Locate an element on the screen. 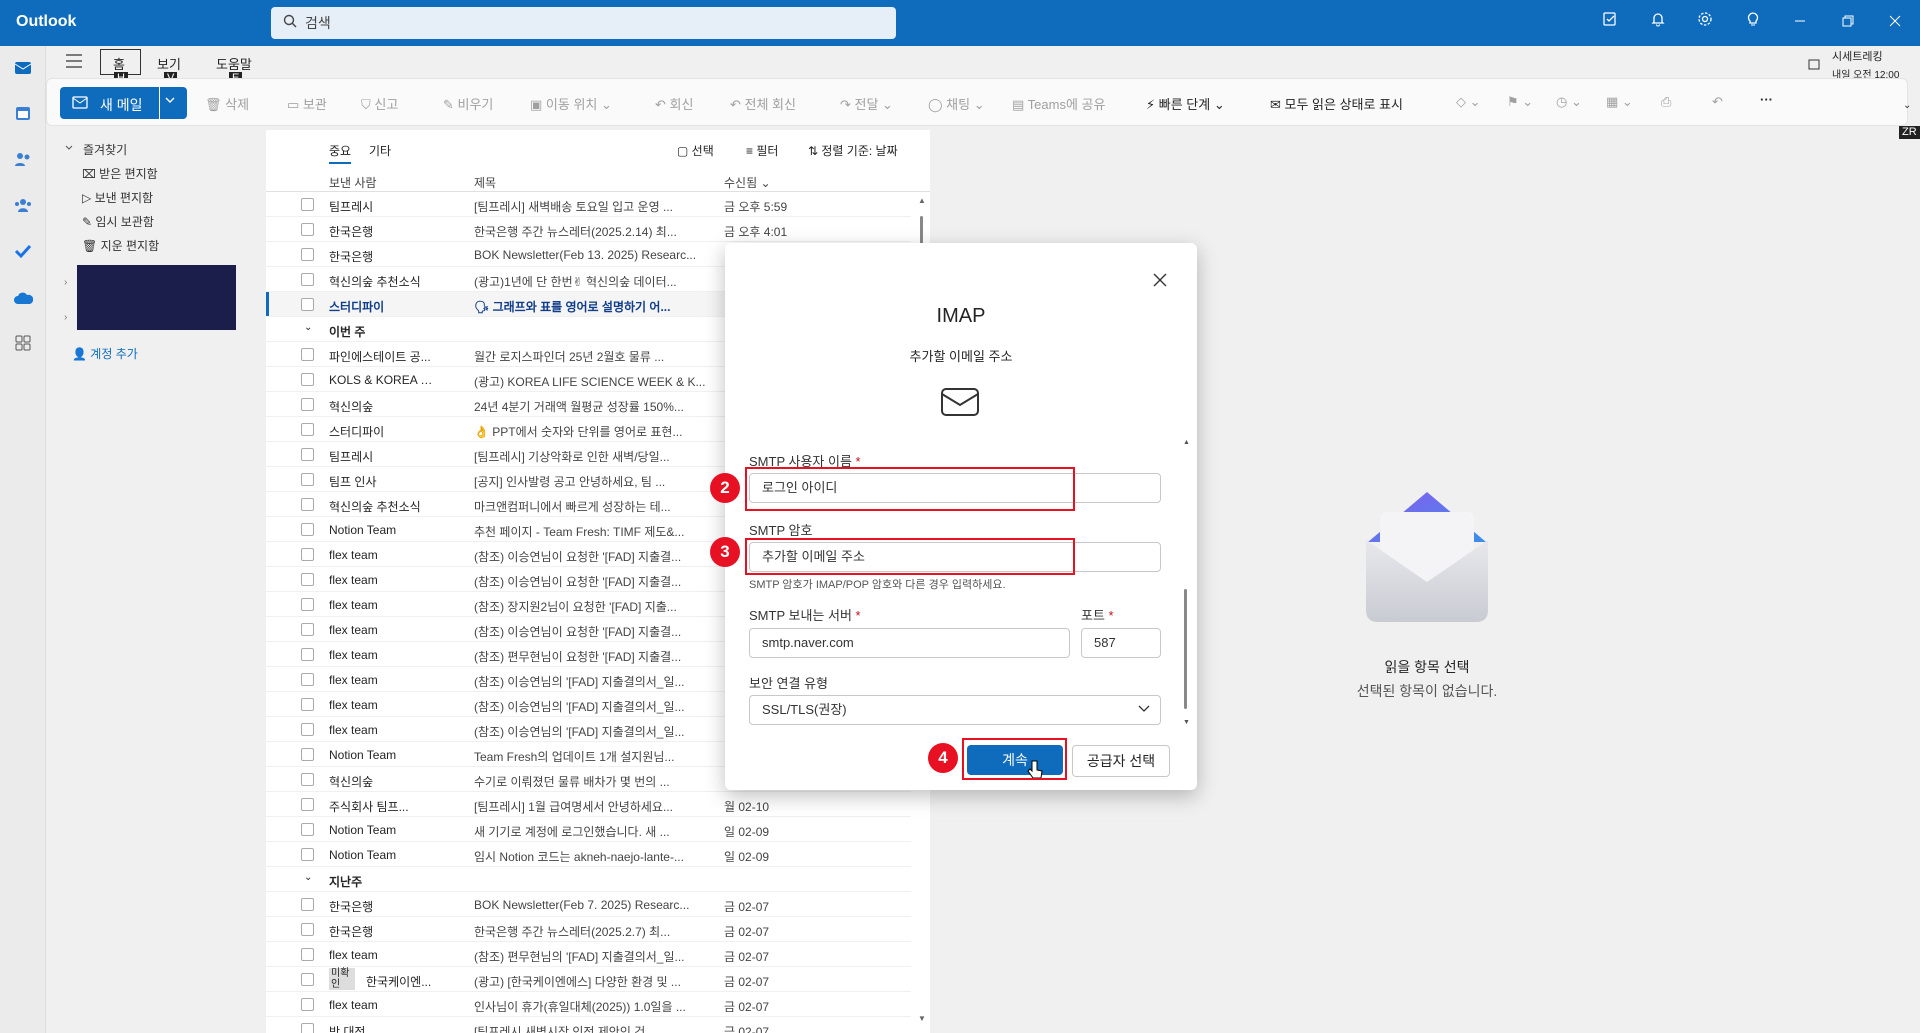 This screenshot has width=1920, height=1033. col-from: 보낸 사람 is located at coordinates (353, 182).